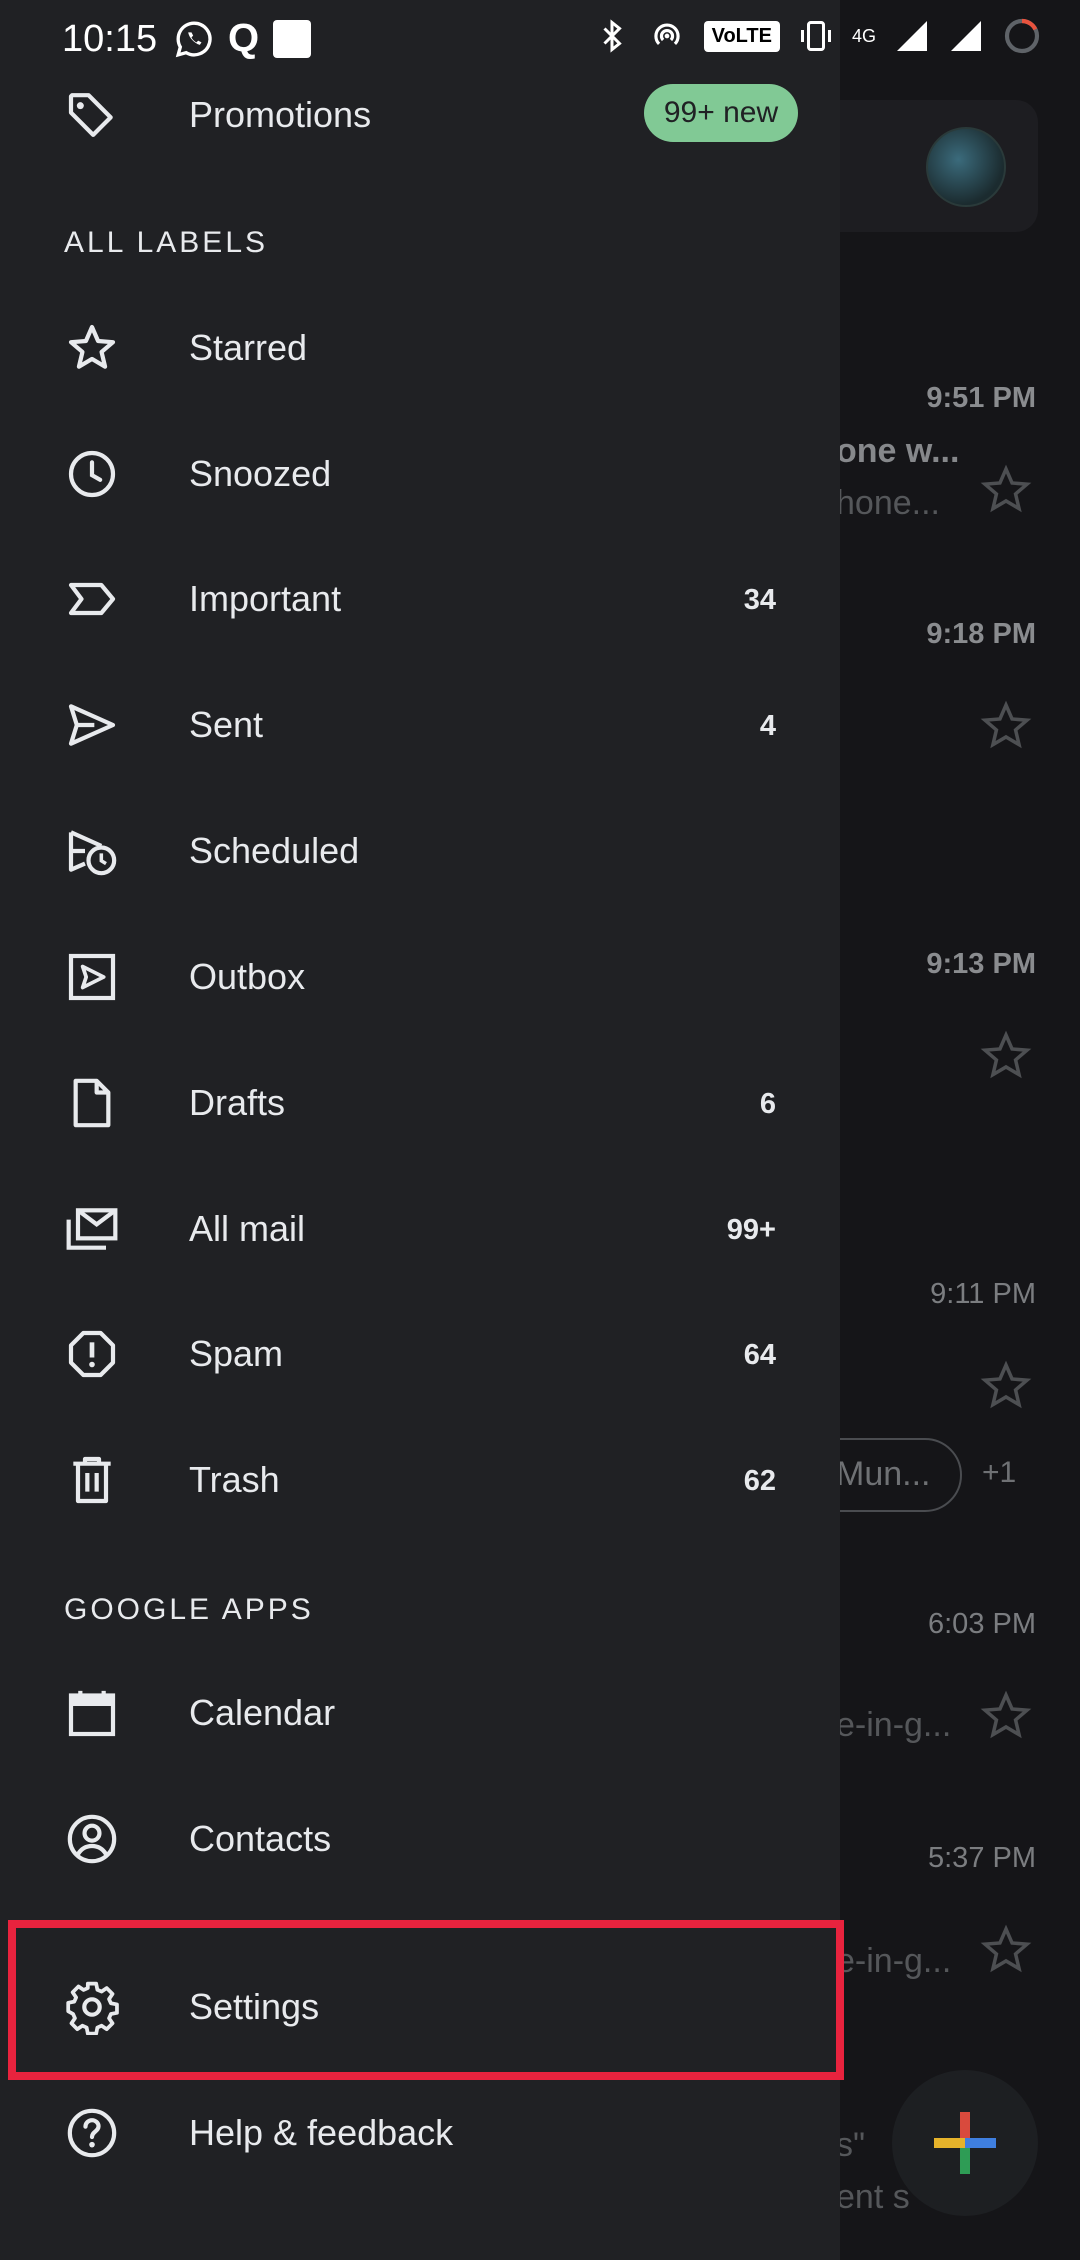 The height and width of the screenshot is (2260, 1080). I want to click on drawer-item-help: Help & feedback, so click(420, 2133).